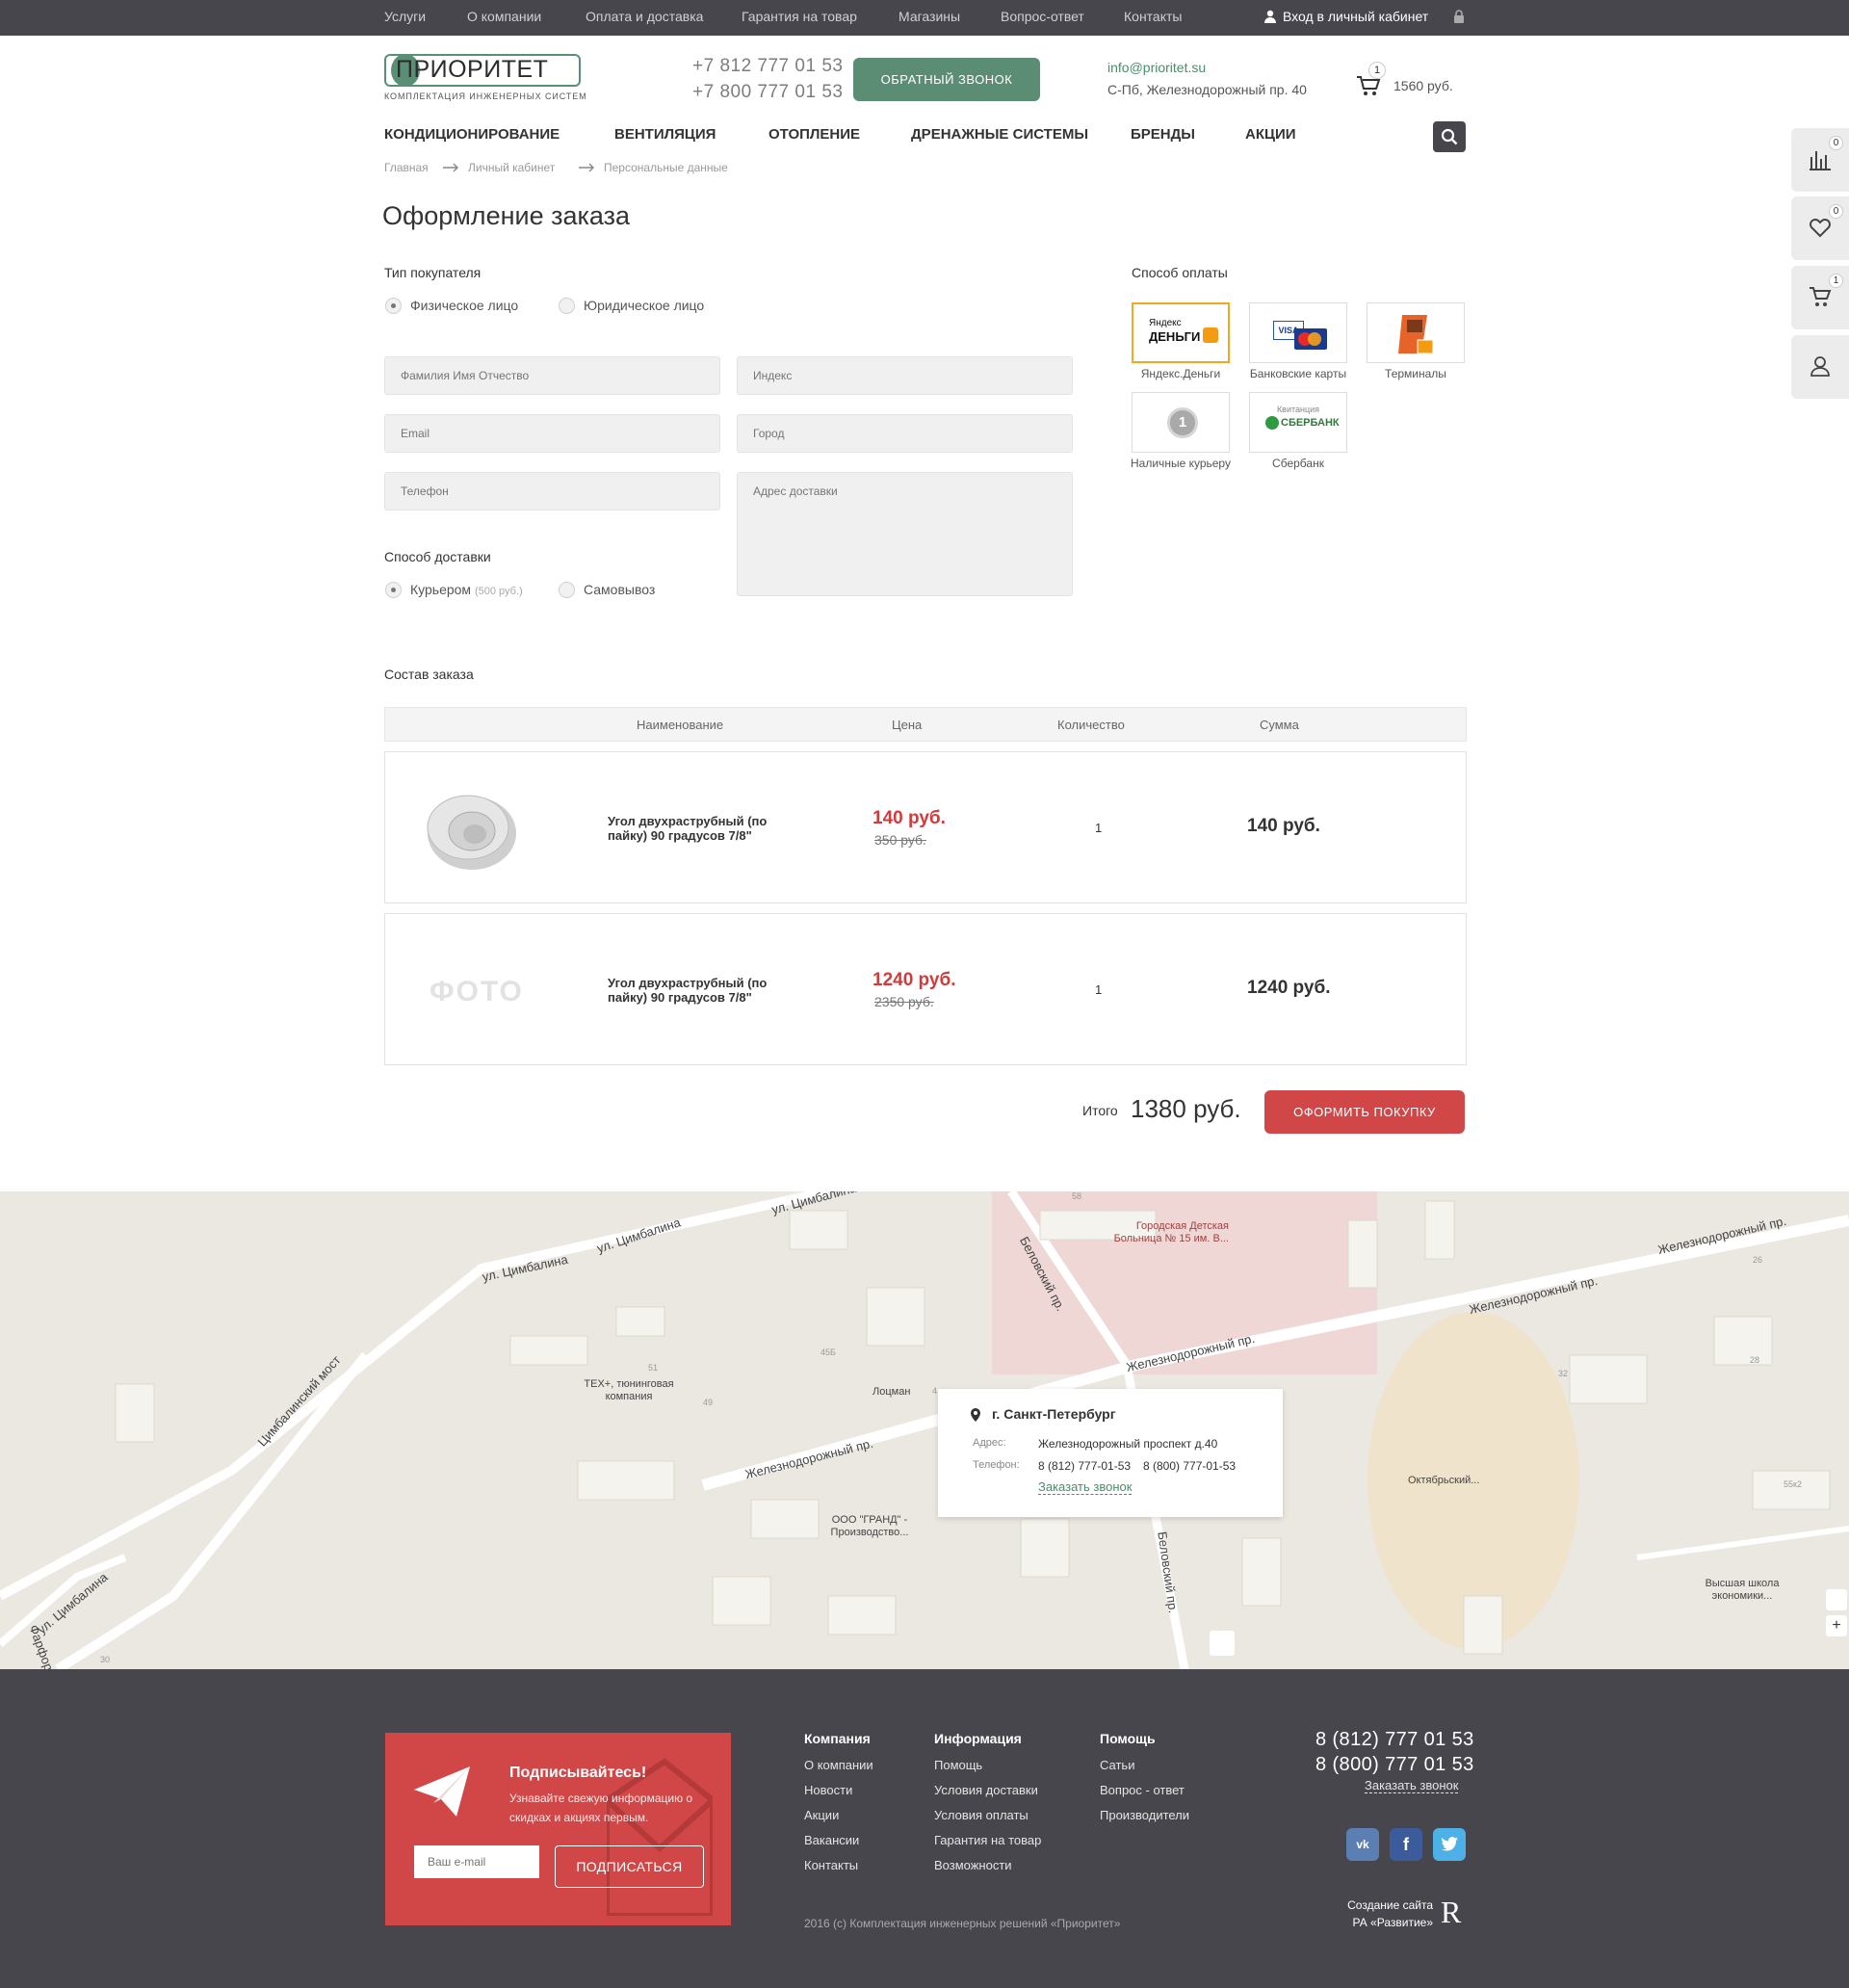 This screenshot has width=1849, height=1988. What do you see at coordinates (504, 16) in the screenshot?
I see `topnav-about: О компании` at bounding box center [504, 16].